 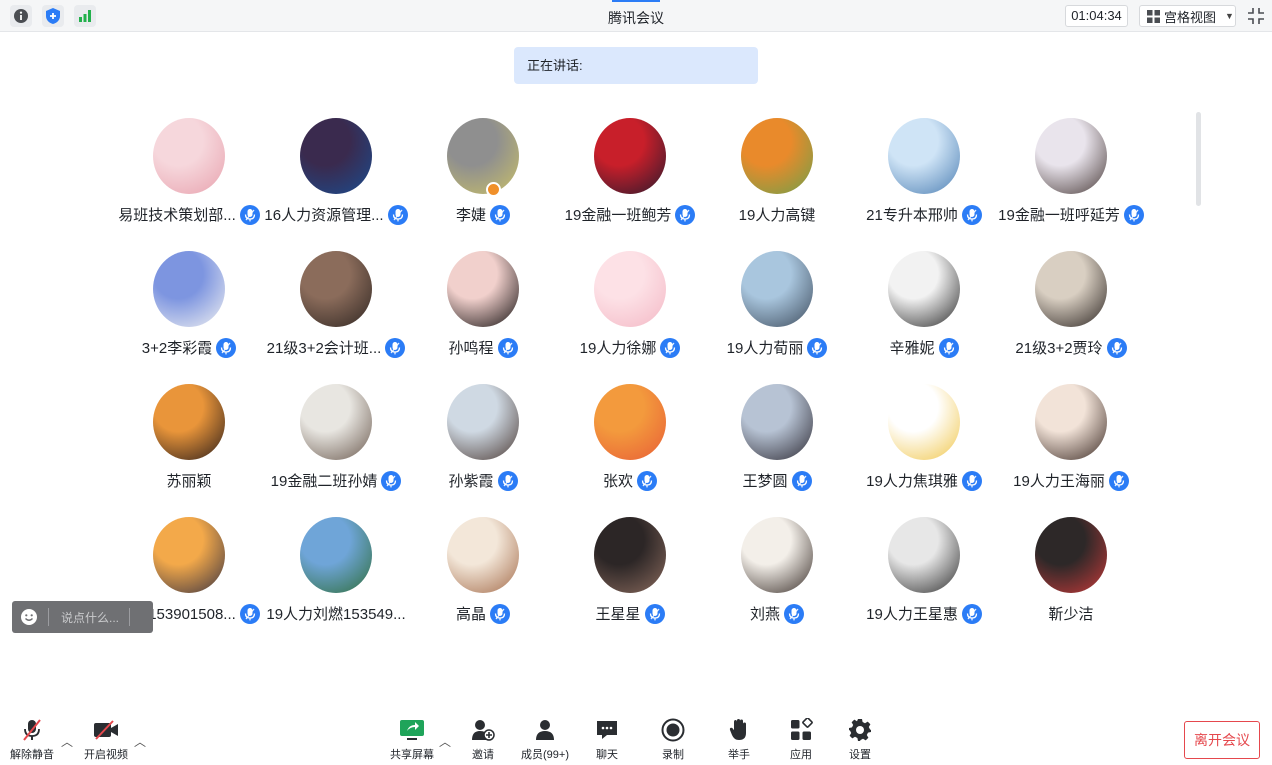 I want to click on emoji-icon, so click(x=29, y=617).